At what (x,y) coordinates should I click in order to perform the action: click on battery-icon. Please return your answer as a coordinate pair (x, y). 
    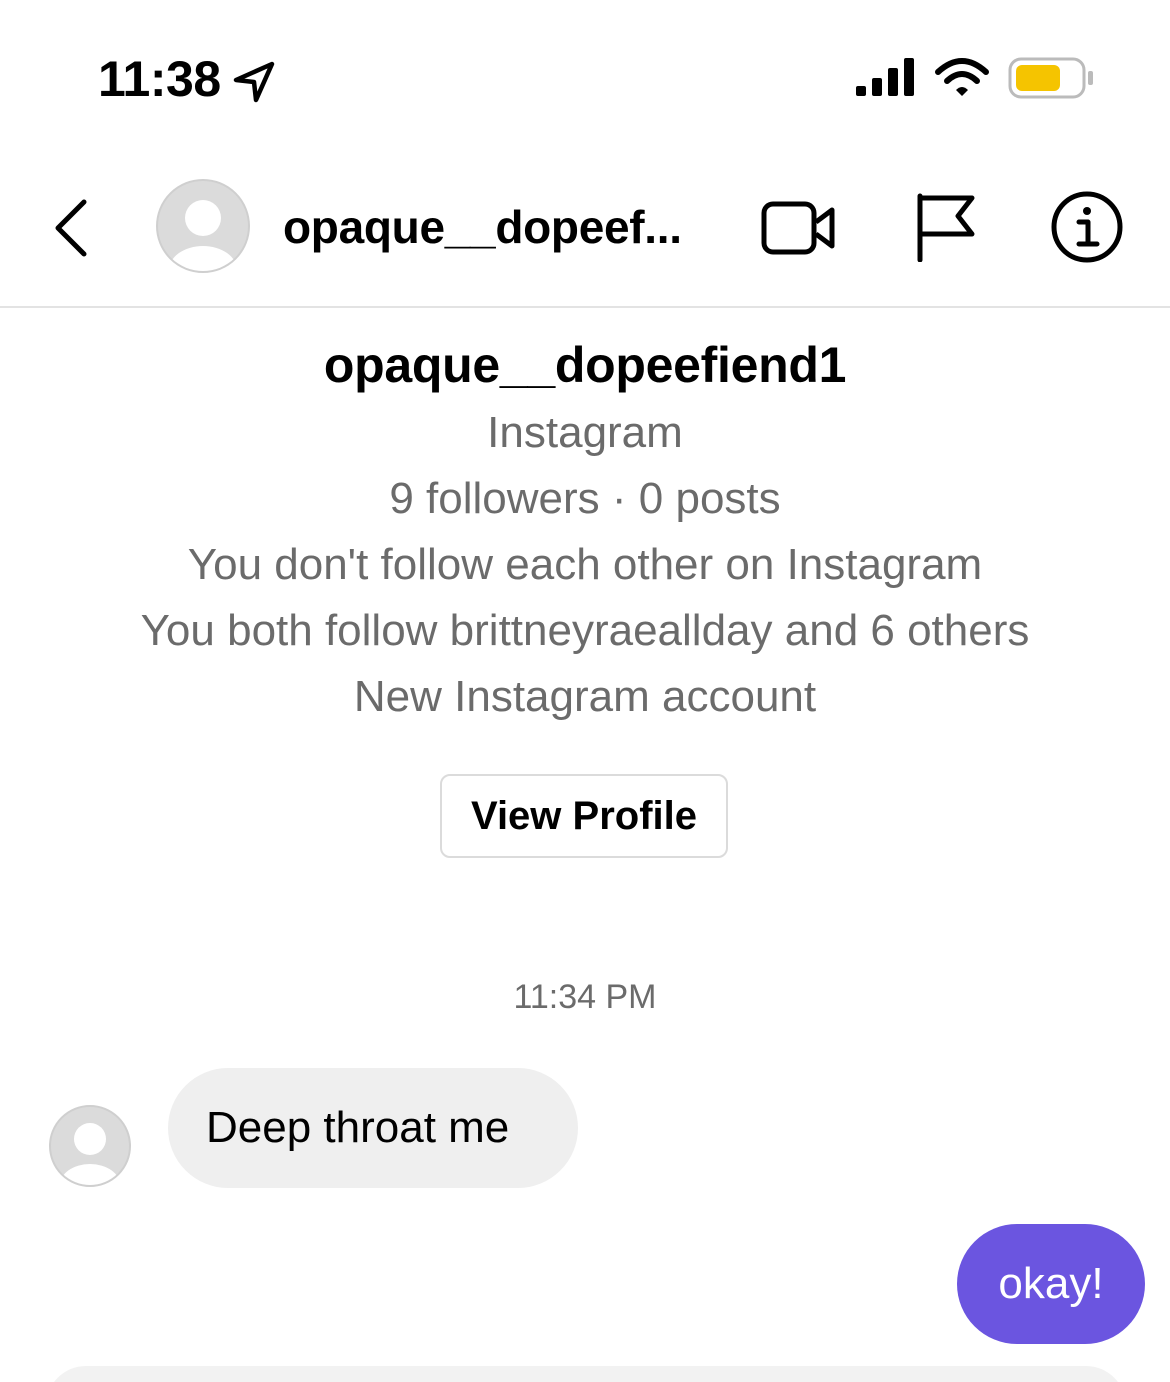
    Looking at the image, I should click on (1050, 78).